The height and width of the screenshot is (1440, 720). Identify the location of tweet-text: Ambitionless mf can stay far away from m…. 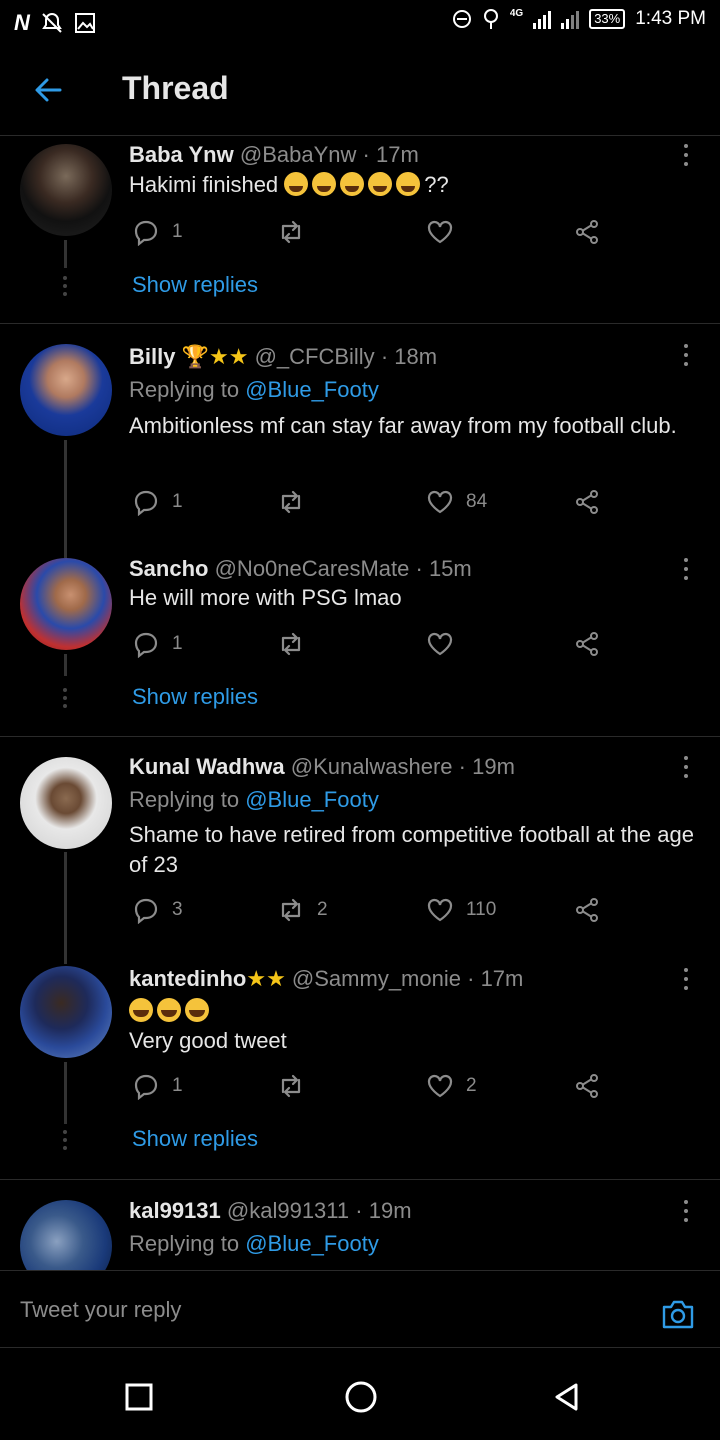
(403, 425).